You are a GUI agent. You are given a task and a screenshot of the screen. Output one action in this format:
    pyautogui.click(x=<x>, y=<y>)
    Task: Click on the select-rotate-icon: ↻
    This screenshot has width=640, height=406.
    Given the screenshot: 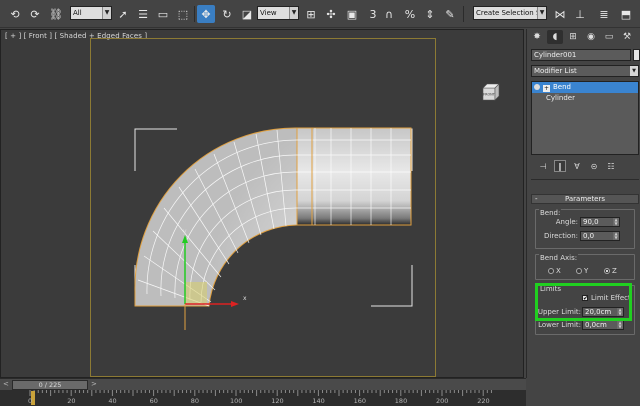 What is the action you would take?
    pyautogui.click(x=227, y=14)
    